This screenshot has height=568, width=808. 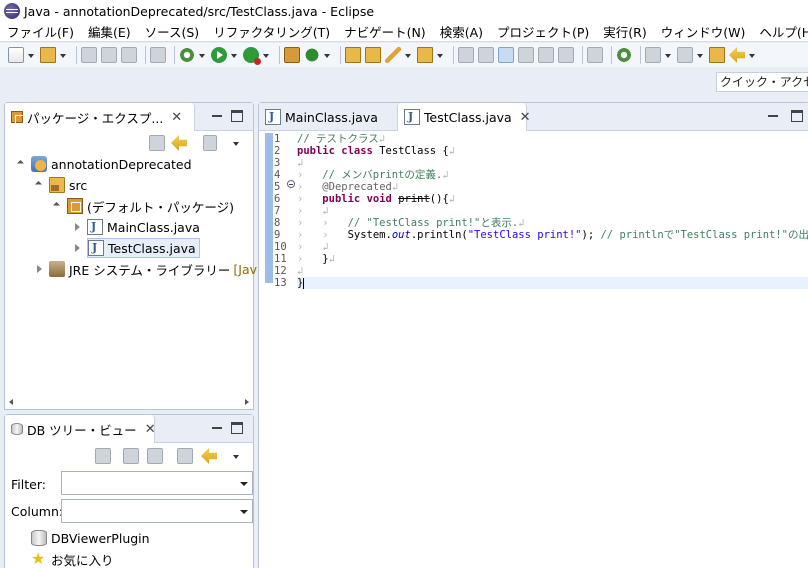 I want to click on new-class-icon, so click(x=312, y=55).